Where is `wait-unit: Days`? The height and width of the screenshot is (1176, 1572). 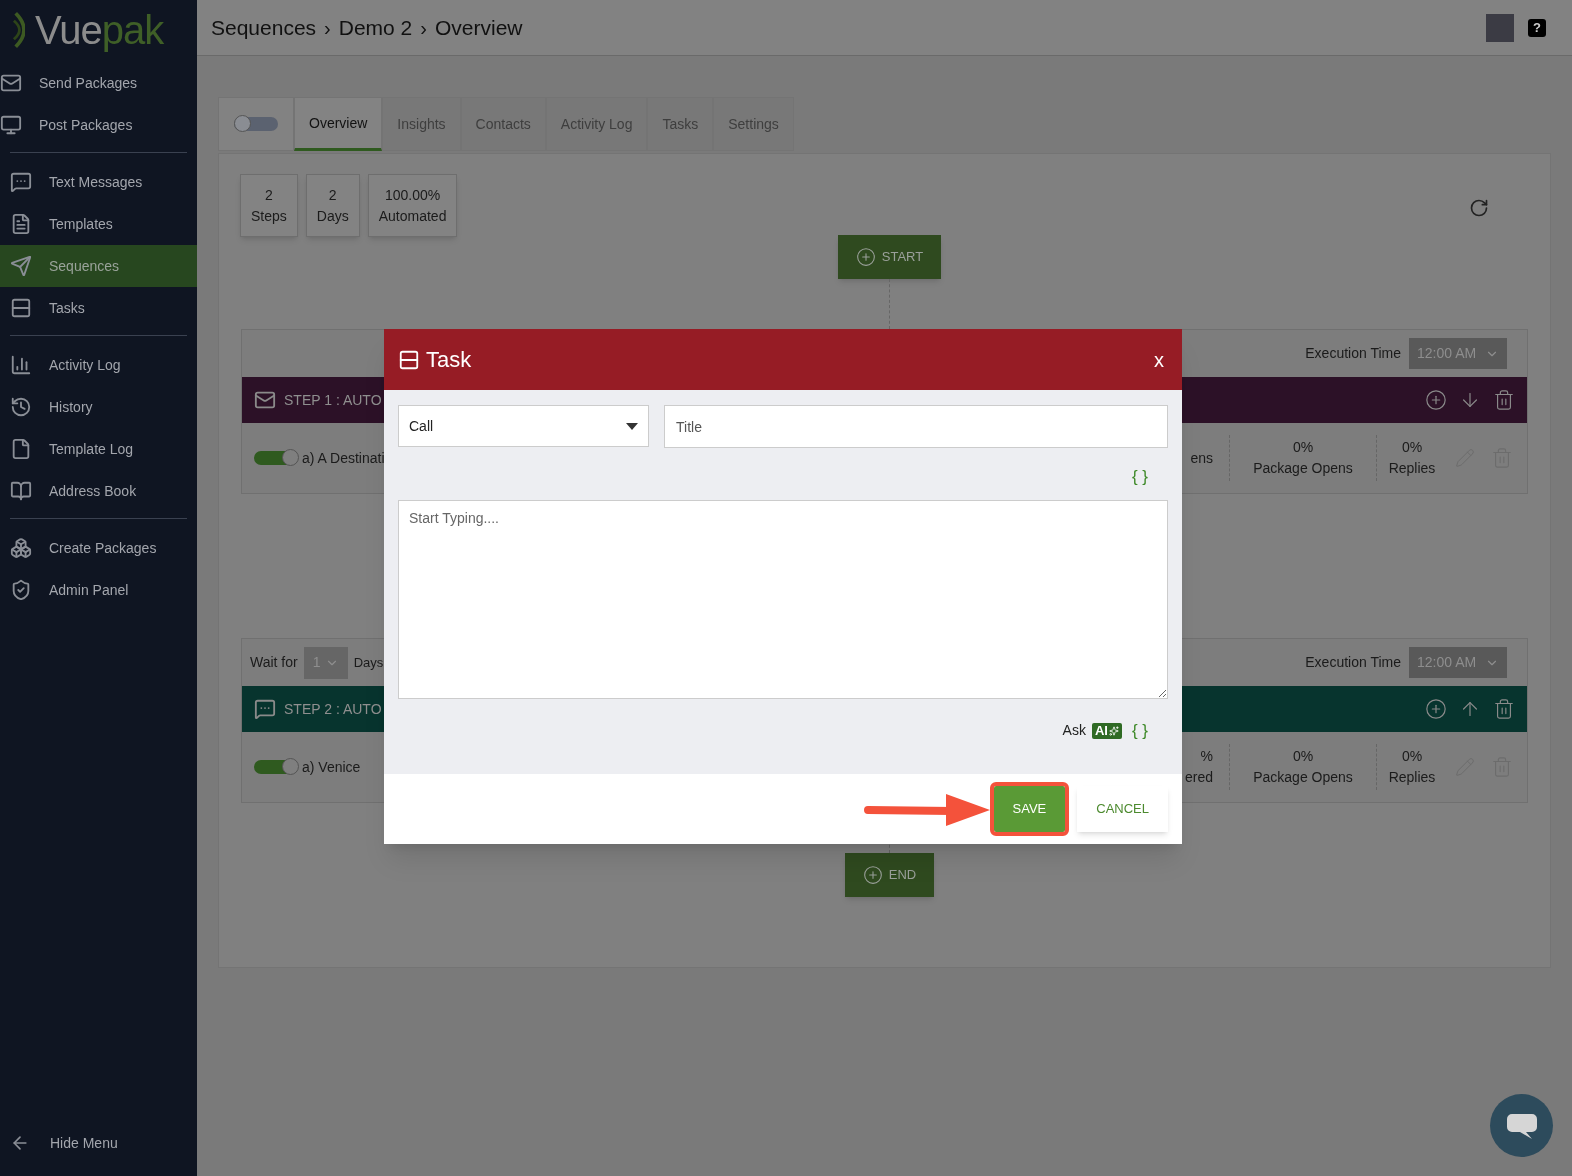
wait-unit: Days is located at coordinates (368, 662).